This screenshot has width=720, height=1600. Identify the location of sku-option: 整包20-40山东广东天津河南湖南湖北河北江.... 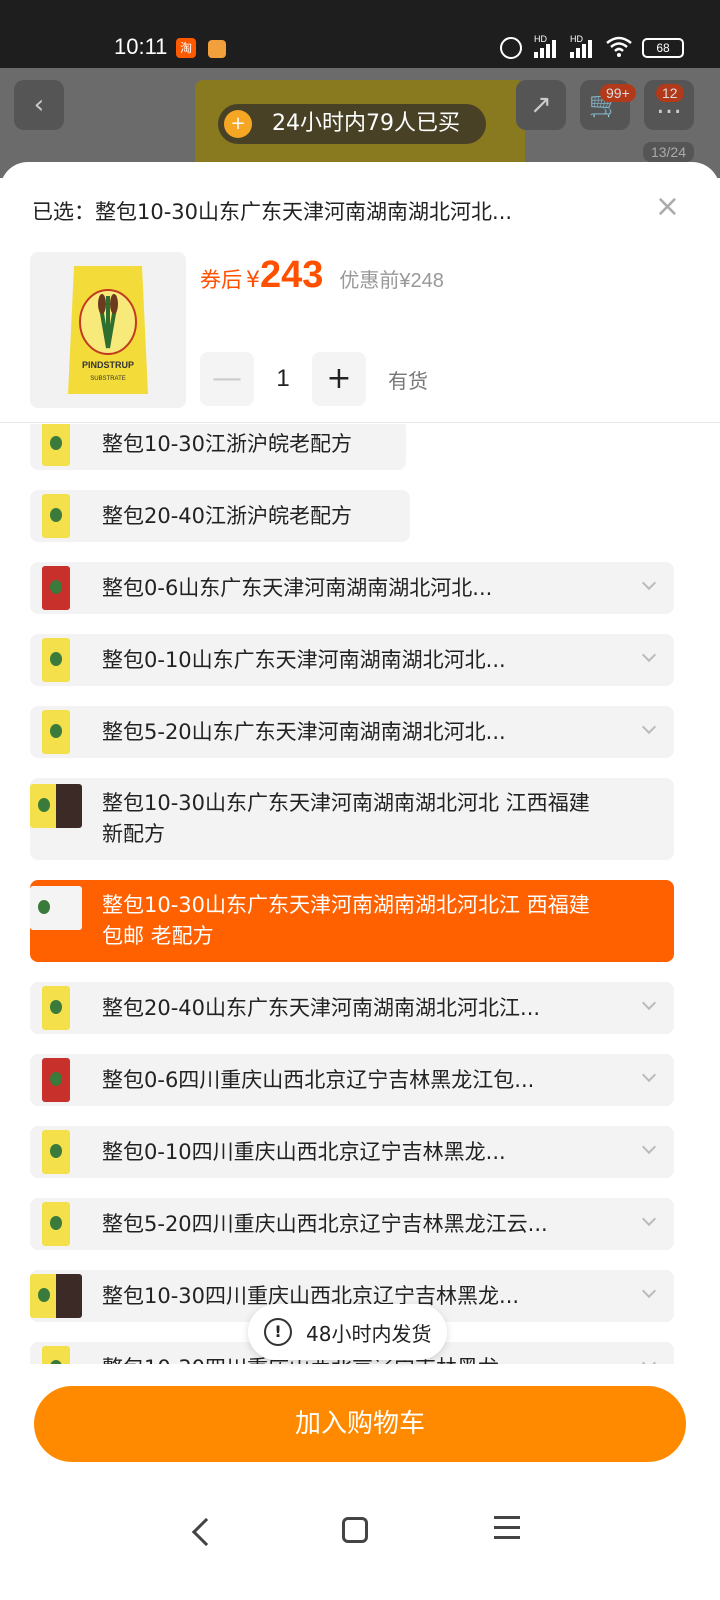
(352, 1008).